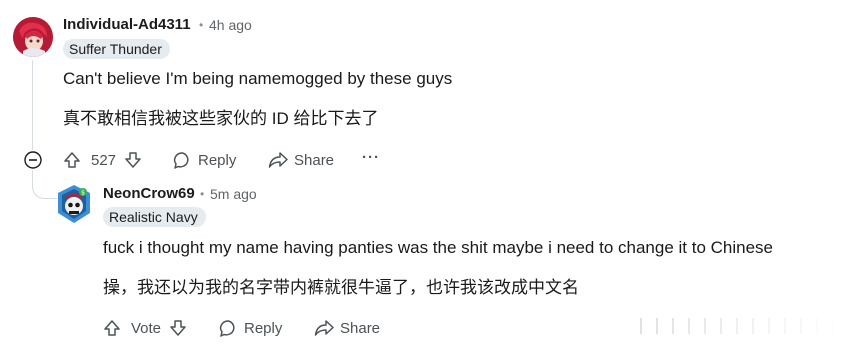 This screenshot has height=351, width=854. What do you see at coordinates (33, 160) in the screenshot?
I see `collapse-icon` at bounding box center [33, 160].